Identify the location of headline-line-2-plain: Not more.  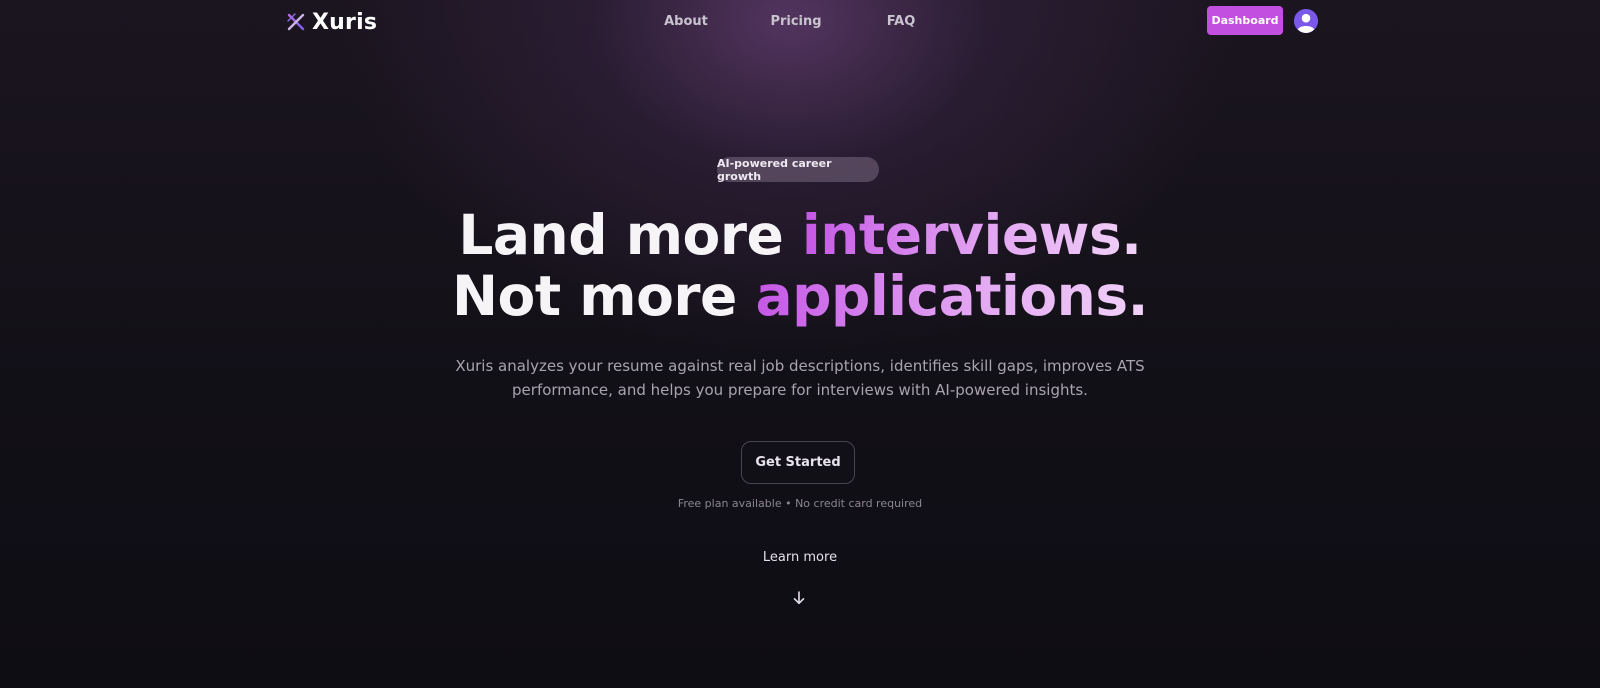
(594, 296).